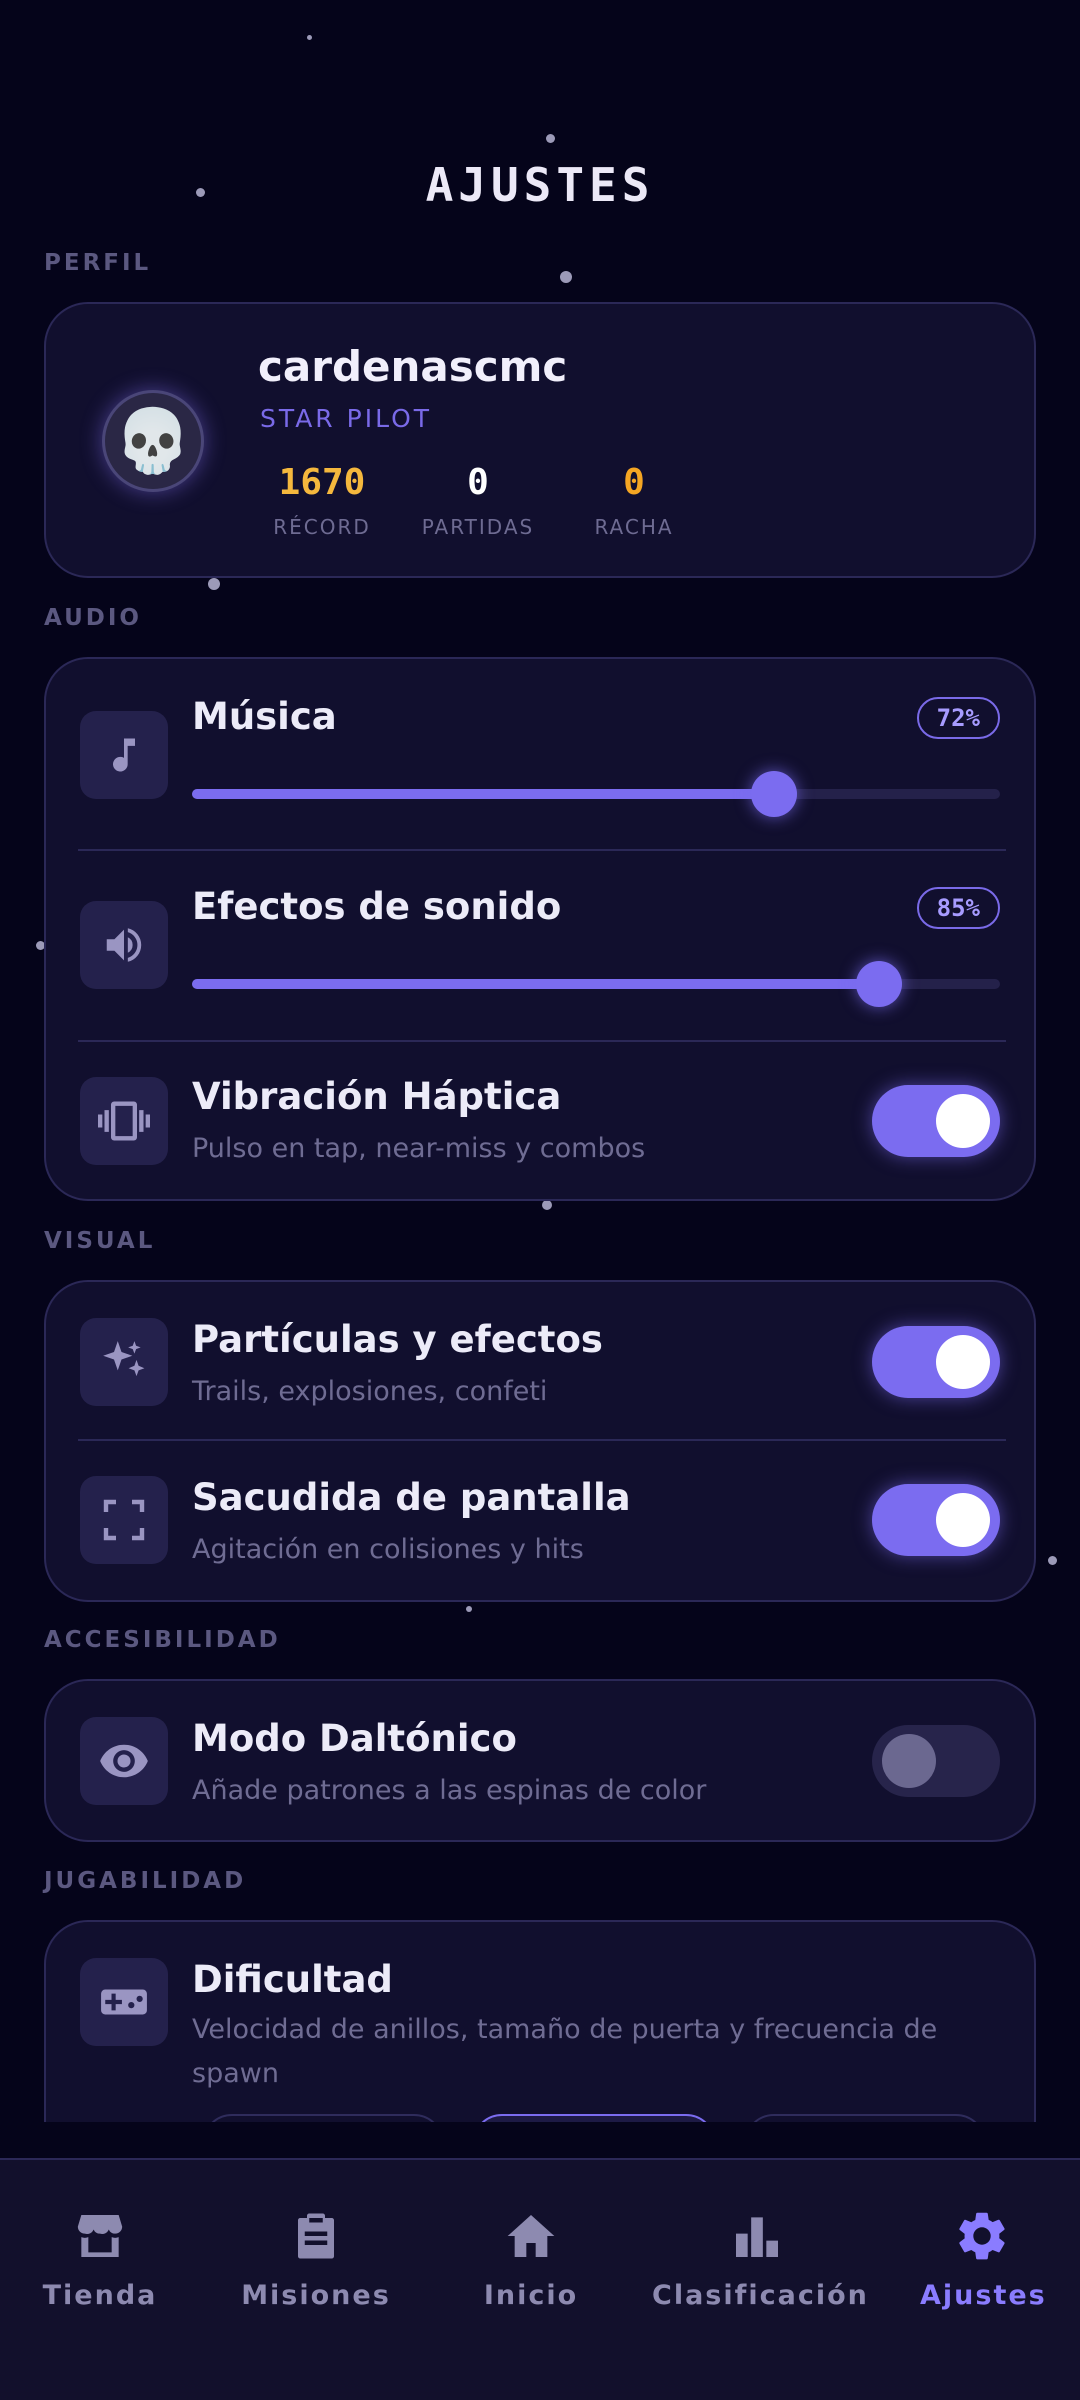 The height and width of the screenshot is (2400, 1080). I want to click on particles-description: Trails, explosiones, confeti, so click(370, 1391).